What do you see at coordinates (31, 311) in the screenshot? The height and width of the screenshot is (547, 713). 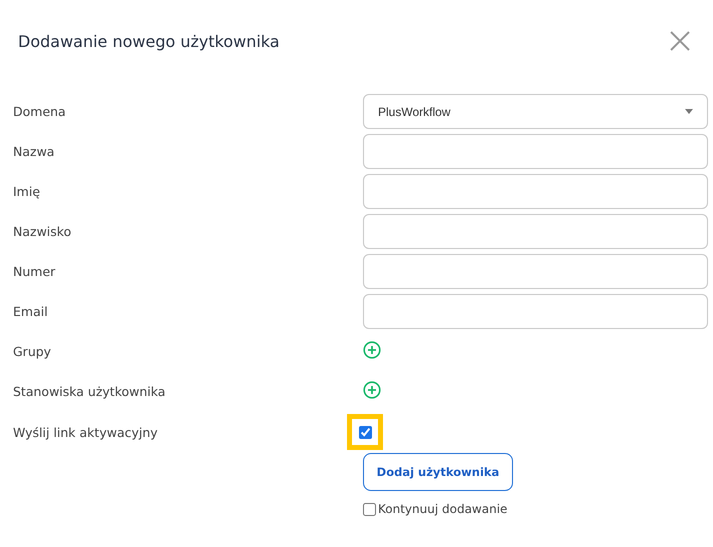 I see `field-label: Email` at bounding box center [31, 311].